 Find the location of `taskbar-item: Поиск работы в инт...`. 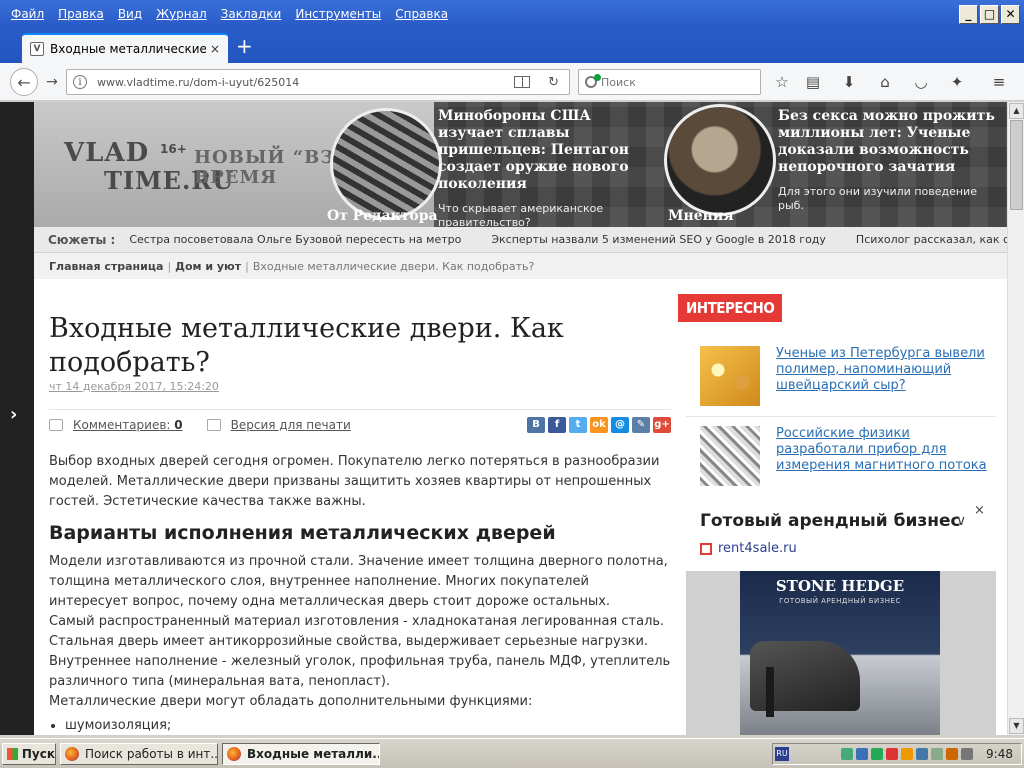

taskbar-item: Поиск работы в инт... is located at coordinates (139, 754).